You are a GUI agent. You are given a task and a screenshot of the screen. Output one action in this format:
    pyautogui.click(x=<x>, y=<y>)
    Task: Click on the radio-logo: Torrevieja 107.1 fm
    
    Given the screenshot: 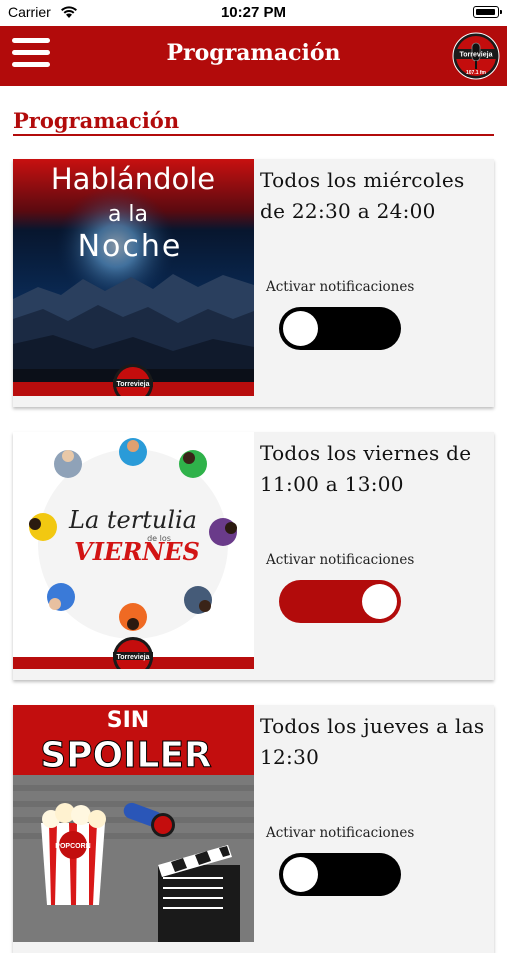 What is the action you would take?
    pyautogui.click(x=476, y=56)
    